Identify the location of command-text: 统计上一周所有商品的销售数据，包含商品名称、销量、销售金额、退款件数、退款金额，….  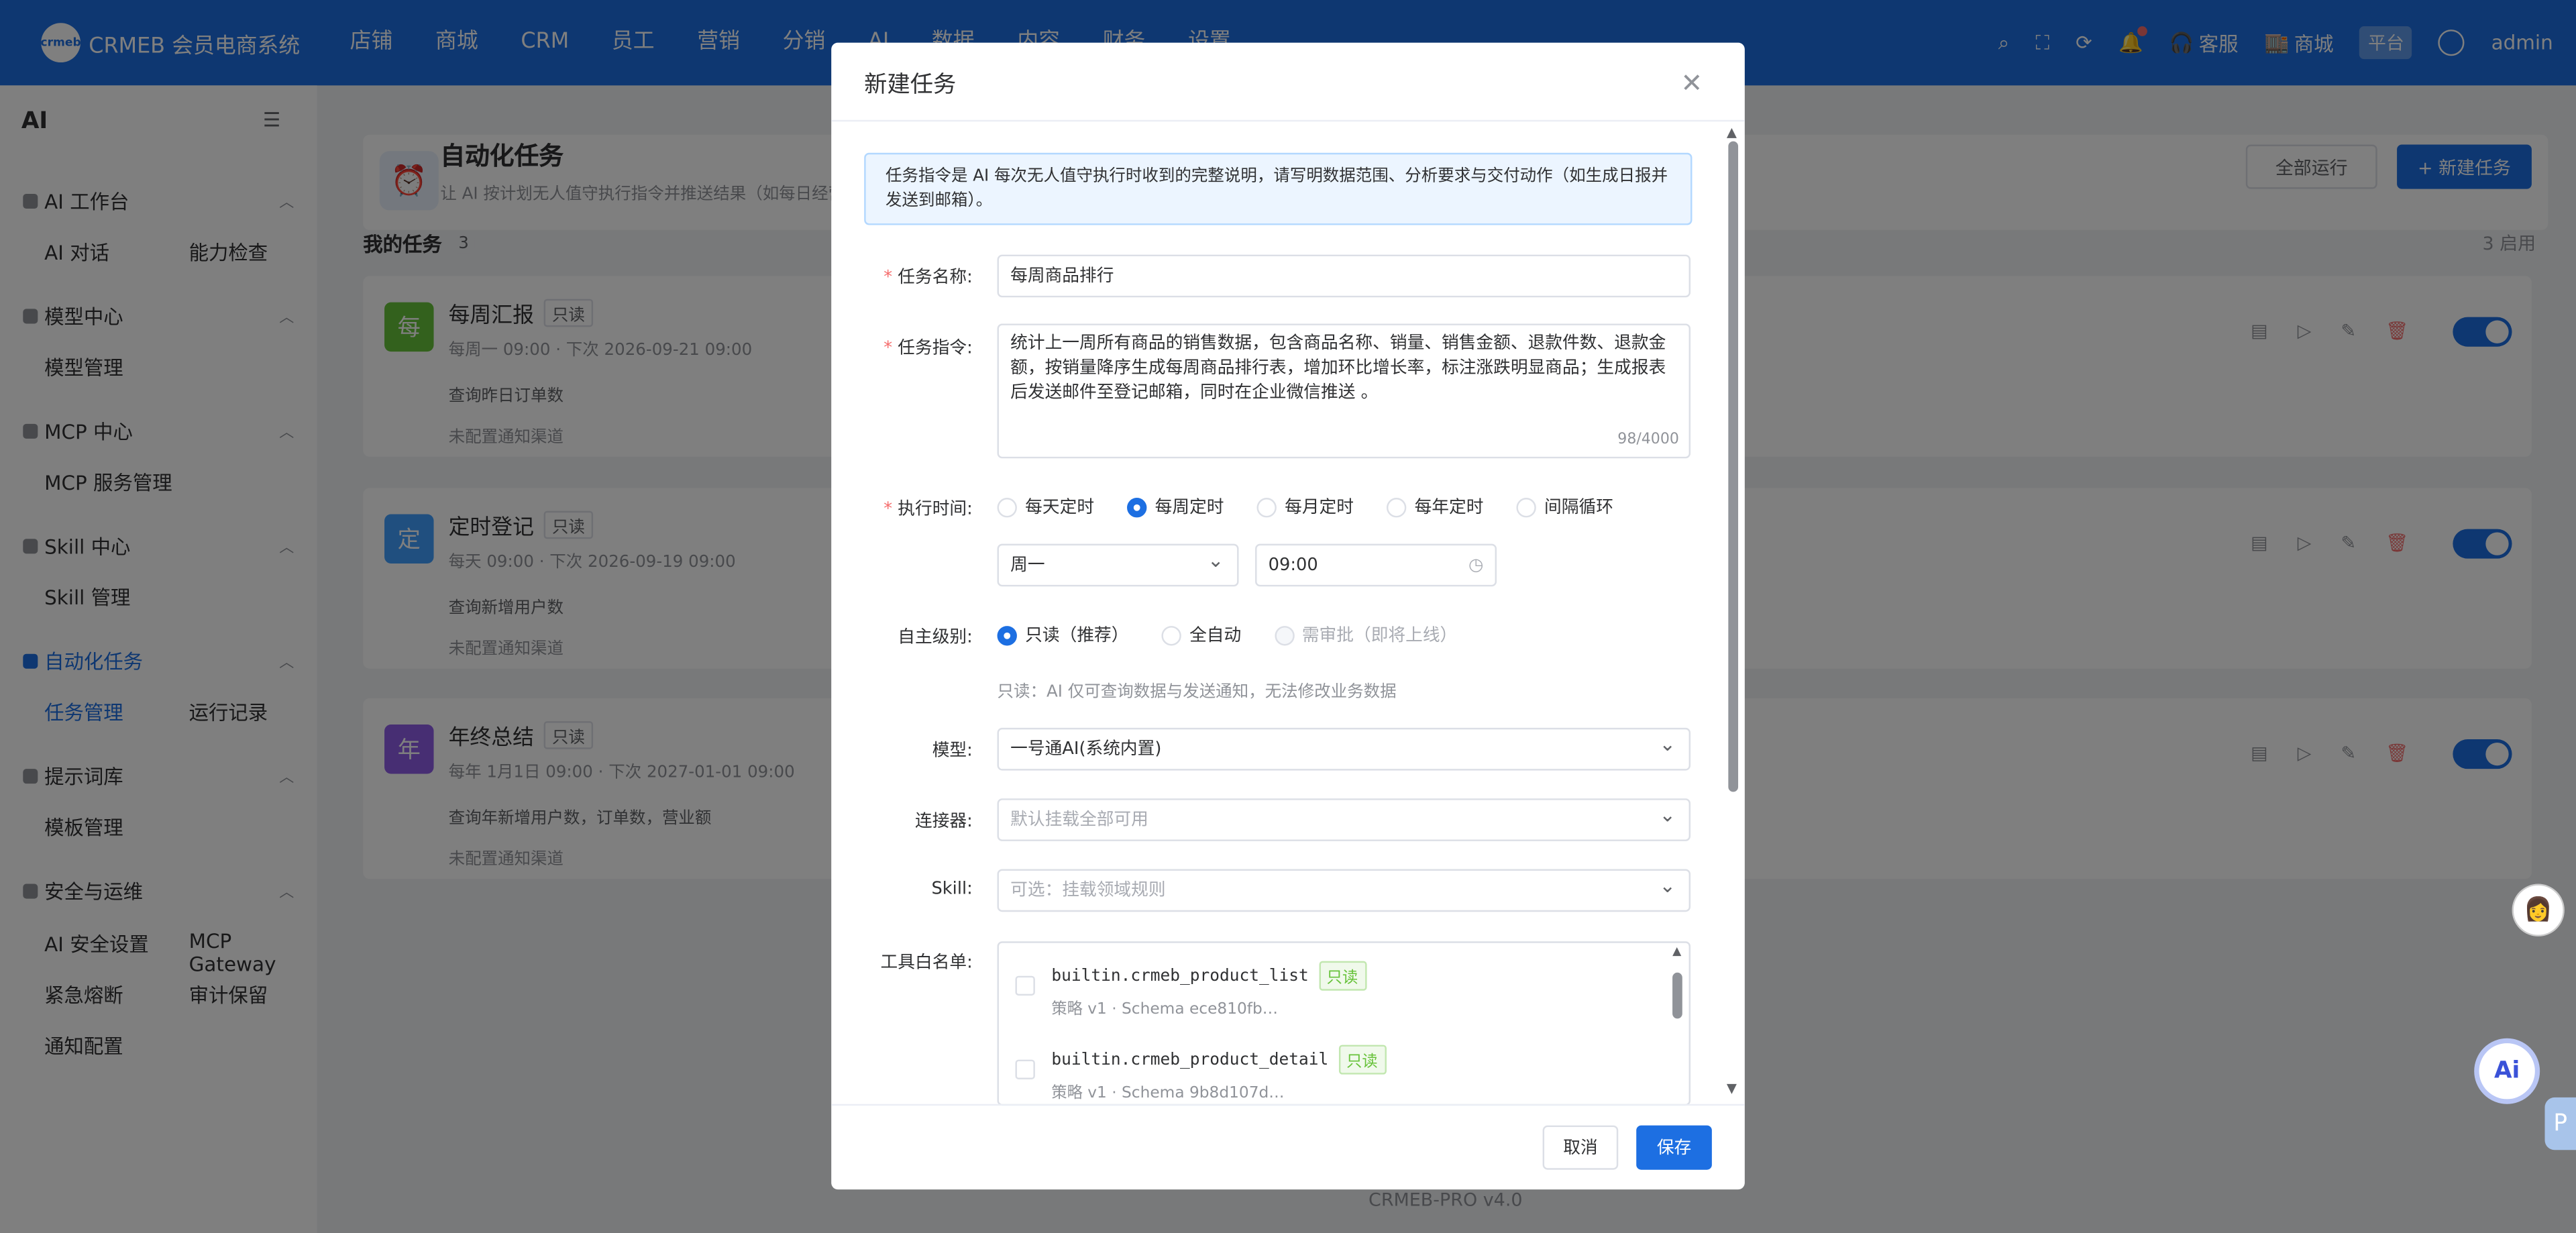
(1338, 368).